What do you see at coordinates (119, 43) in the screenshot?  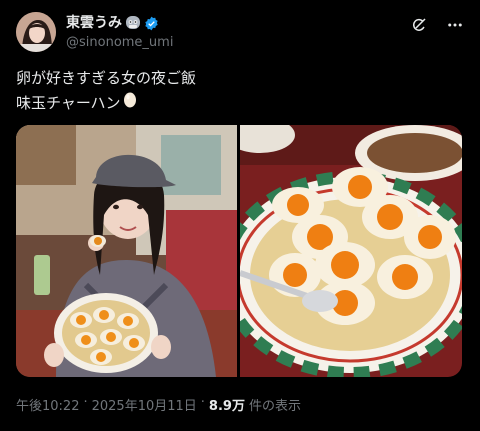 I see `handle: @sinonome_umi` at bounding box center [119, 43].